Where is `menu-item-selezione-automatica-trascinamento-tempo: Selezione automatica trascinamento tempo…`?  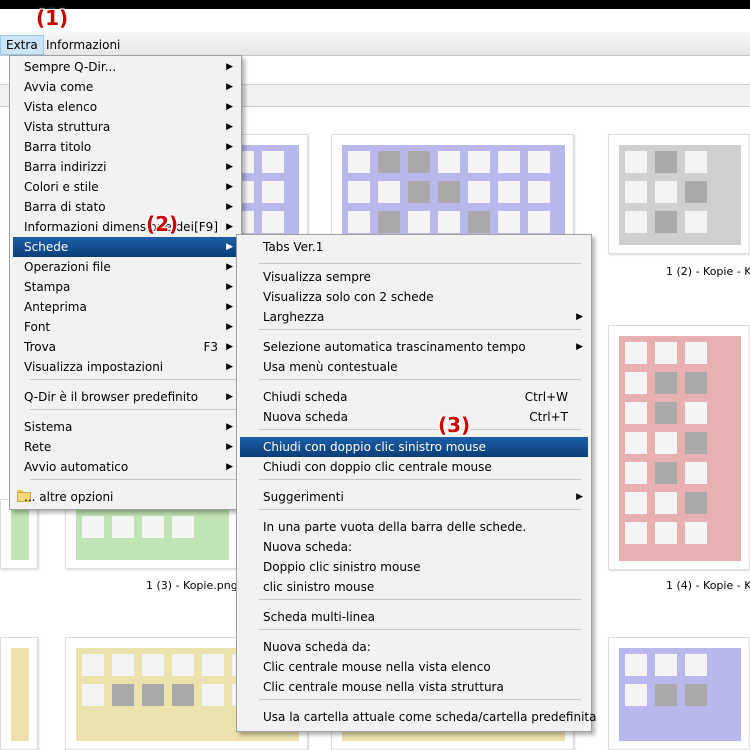
menu-item-selezione-automatica-trascinamento-tempo: Selezione automatica trascinamento tempo… is located at coordinates (414, 347).